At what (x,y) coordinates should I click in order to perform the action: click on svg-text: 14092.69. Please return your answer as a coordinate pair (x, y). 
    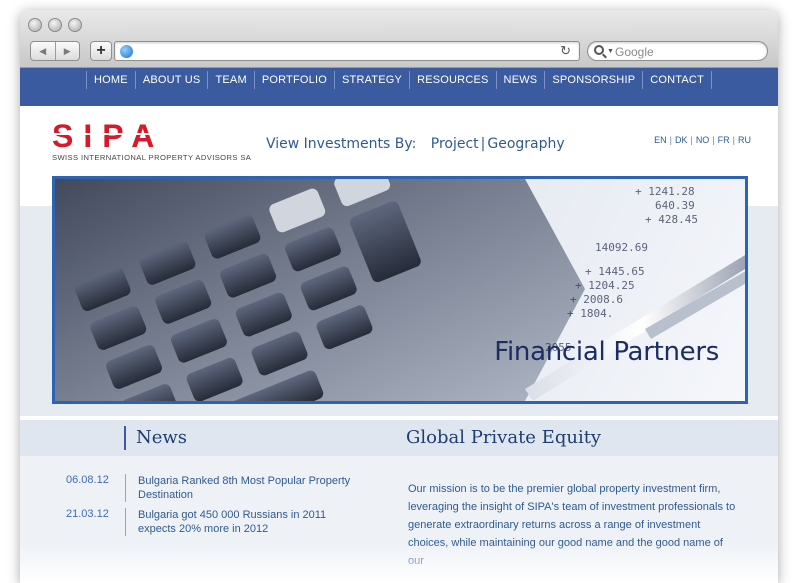
    Looking at the image, I should click on (621, 247).